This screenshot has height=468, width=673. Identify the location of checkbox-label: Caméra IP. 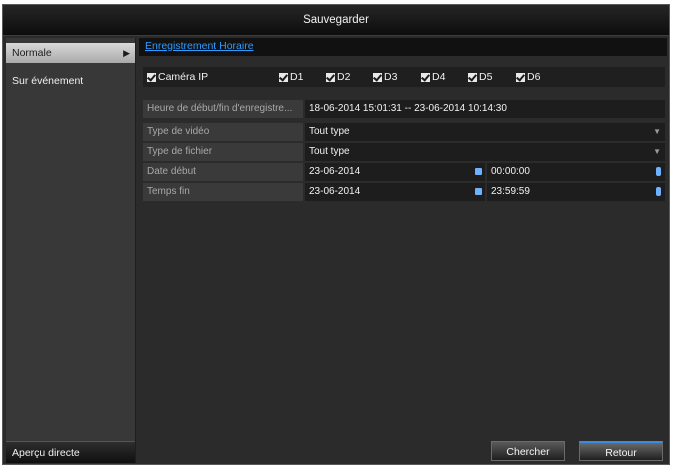
(183, 77).